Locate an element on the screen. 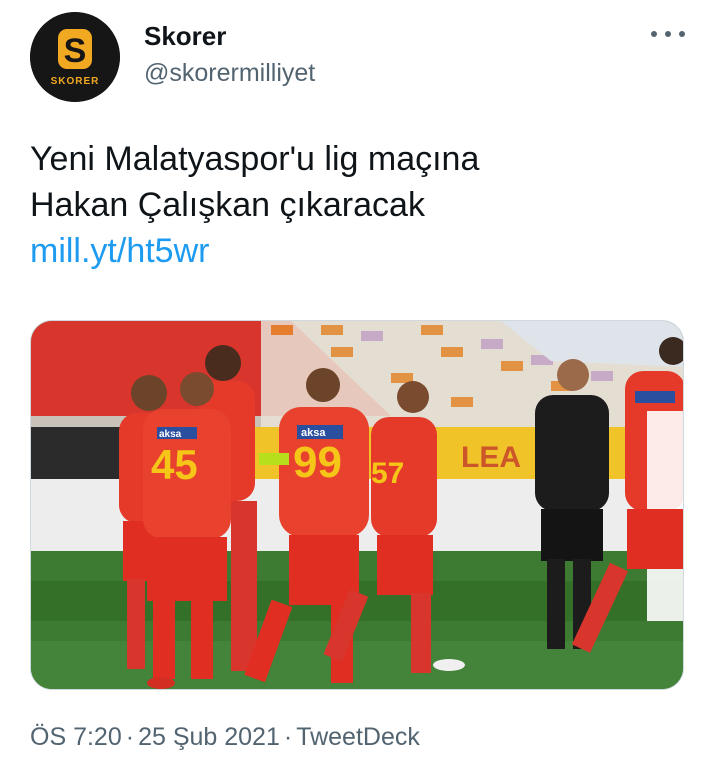 The height and width of the screenshot is (764, 717). tweet-date: 25 Şub 2021 is located at coordinates (209, 737).